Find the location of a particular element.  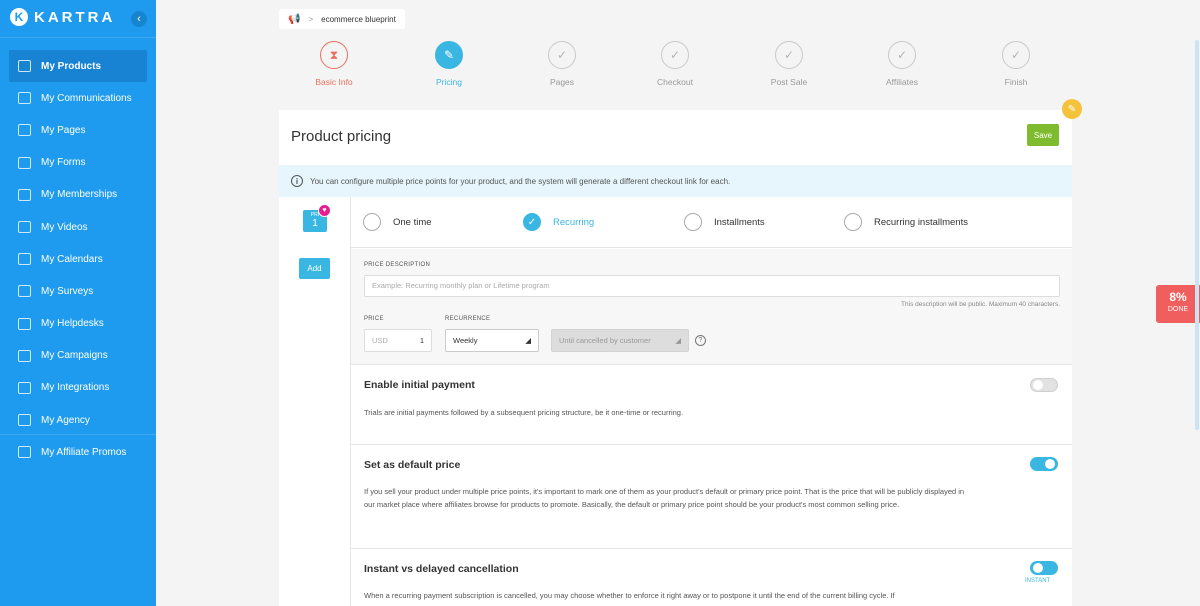

step-pages: ✓ Pages is located at coordinates (562, 64).